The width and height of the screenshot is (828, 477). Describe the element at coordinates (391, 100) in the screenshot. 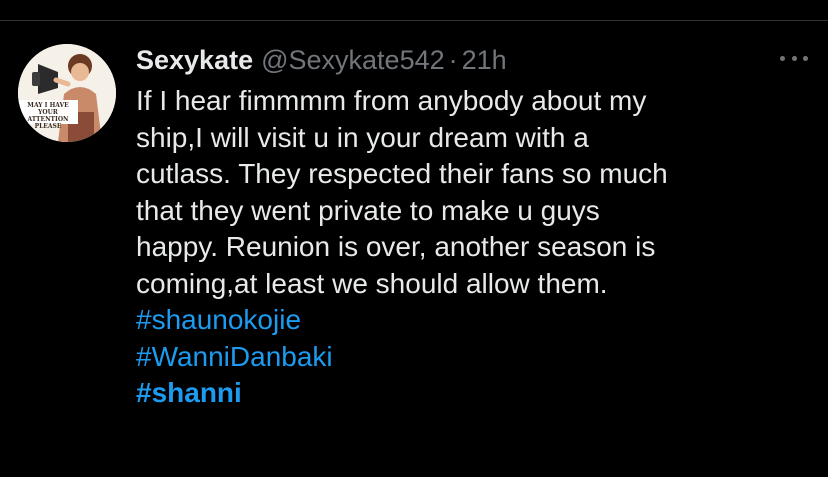

I see `tweet-text-line: If I hear fimmmm from anybody about my` at that location.